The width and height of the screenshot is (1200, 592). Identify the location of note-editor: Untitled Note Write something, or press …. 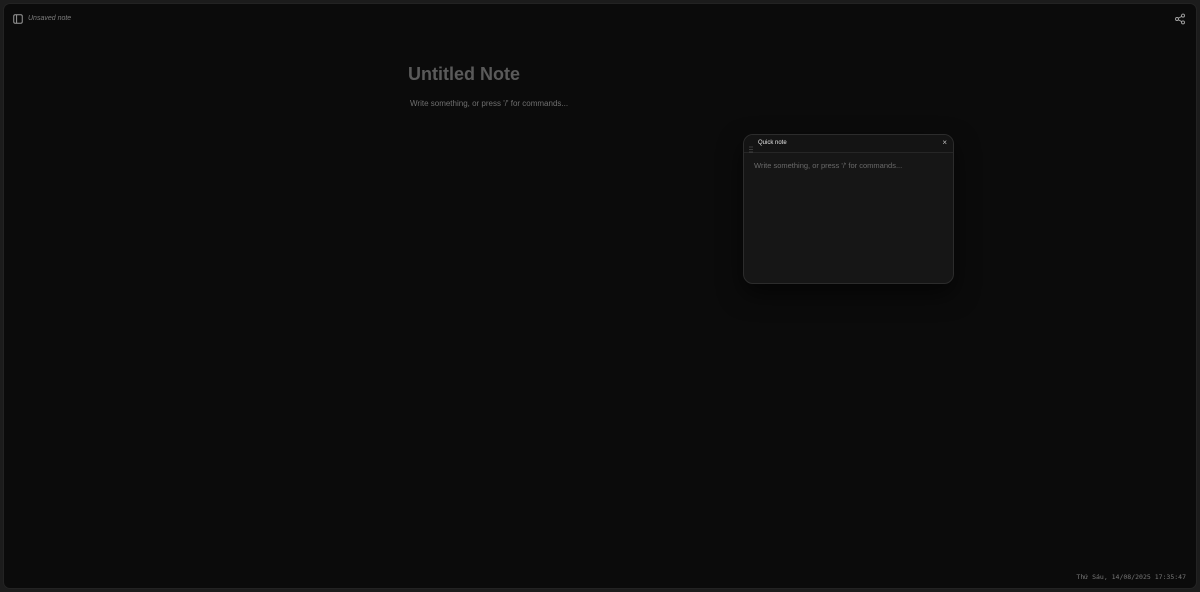
(608, 86).